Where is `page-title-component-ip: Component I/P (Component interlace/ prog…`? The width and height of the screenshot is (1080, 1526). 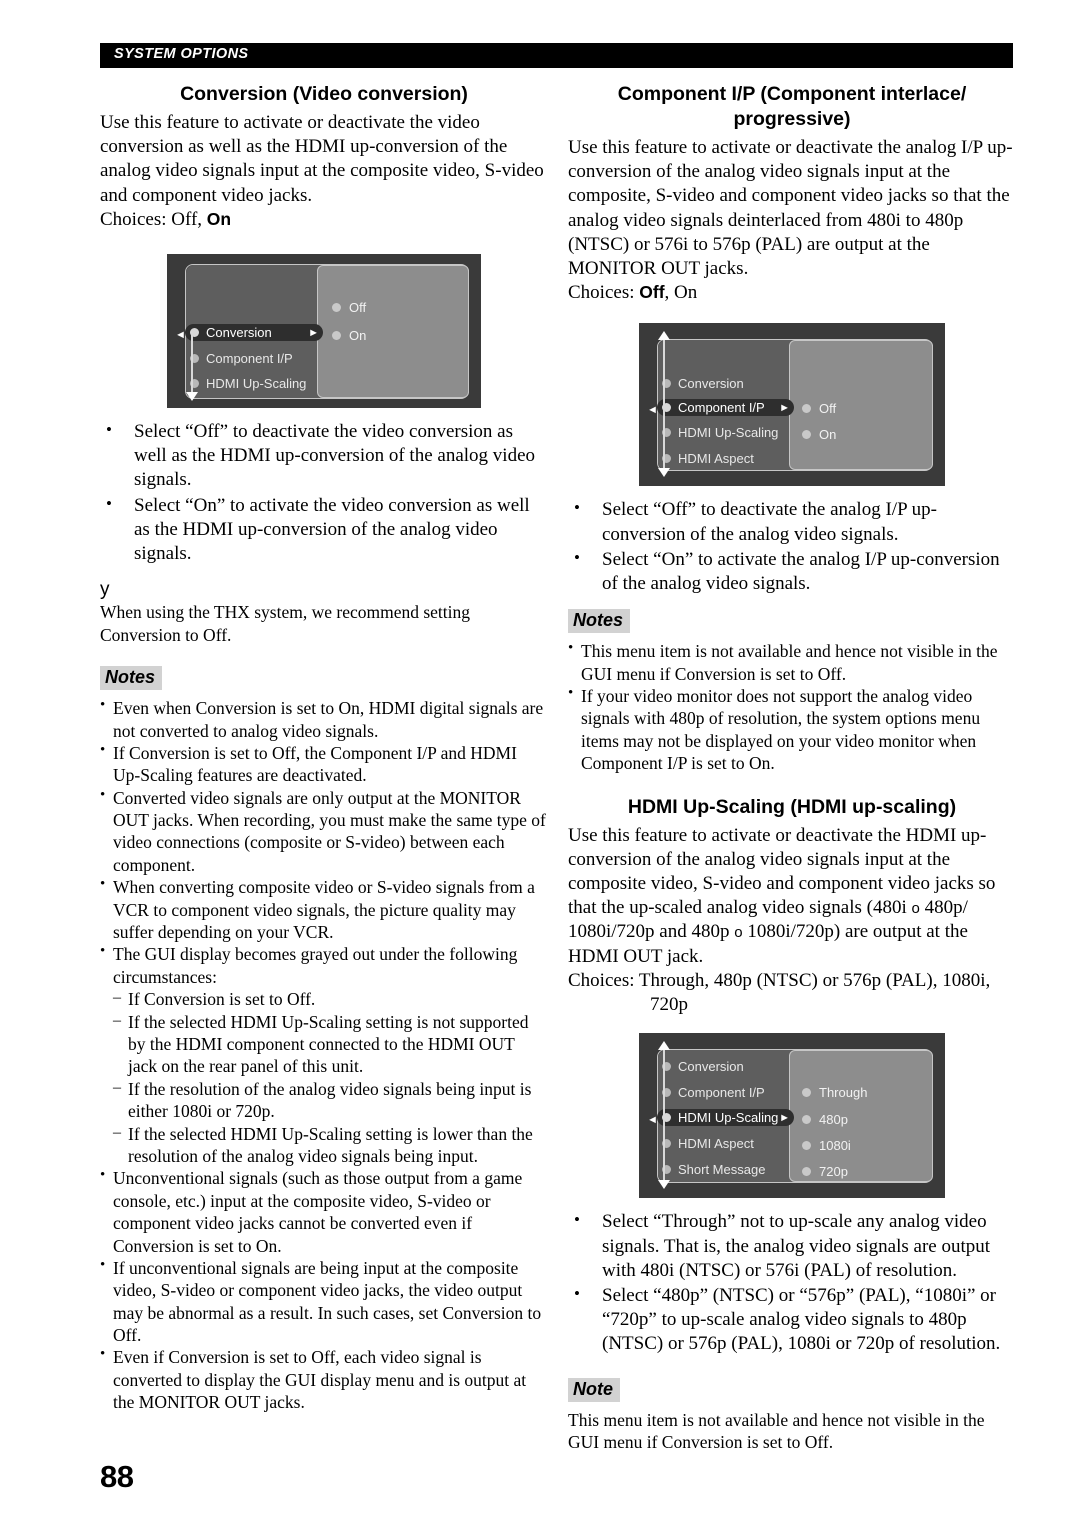 page-title-component-ip: Component I/P (Component interlace/ prog… is located at coordinates (792, 106).